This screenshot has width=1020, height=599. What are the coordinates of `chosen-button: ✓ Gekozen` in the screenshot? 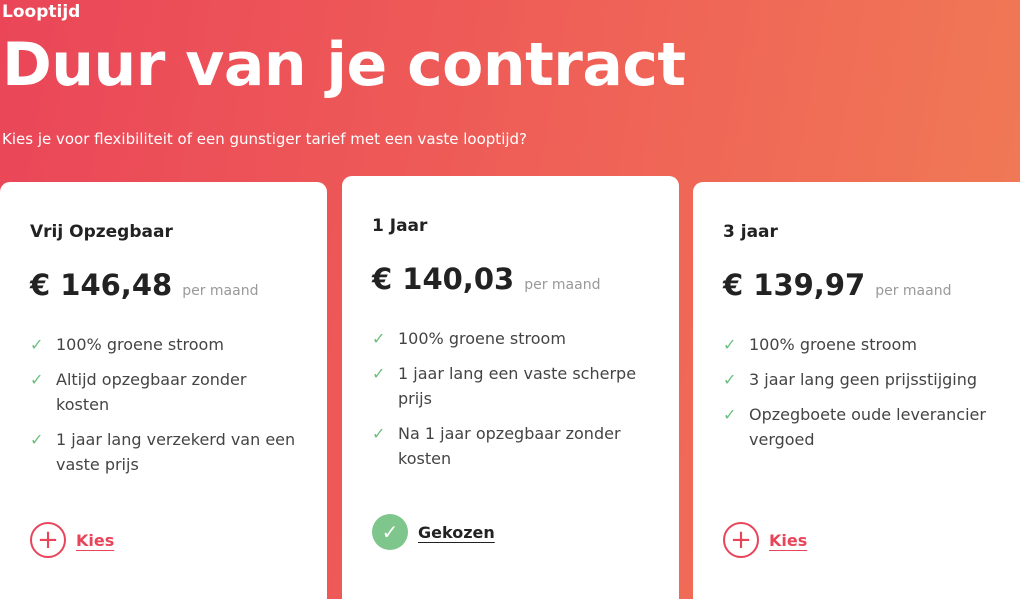 It's located at (433, 532).